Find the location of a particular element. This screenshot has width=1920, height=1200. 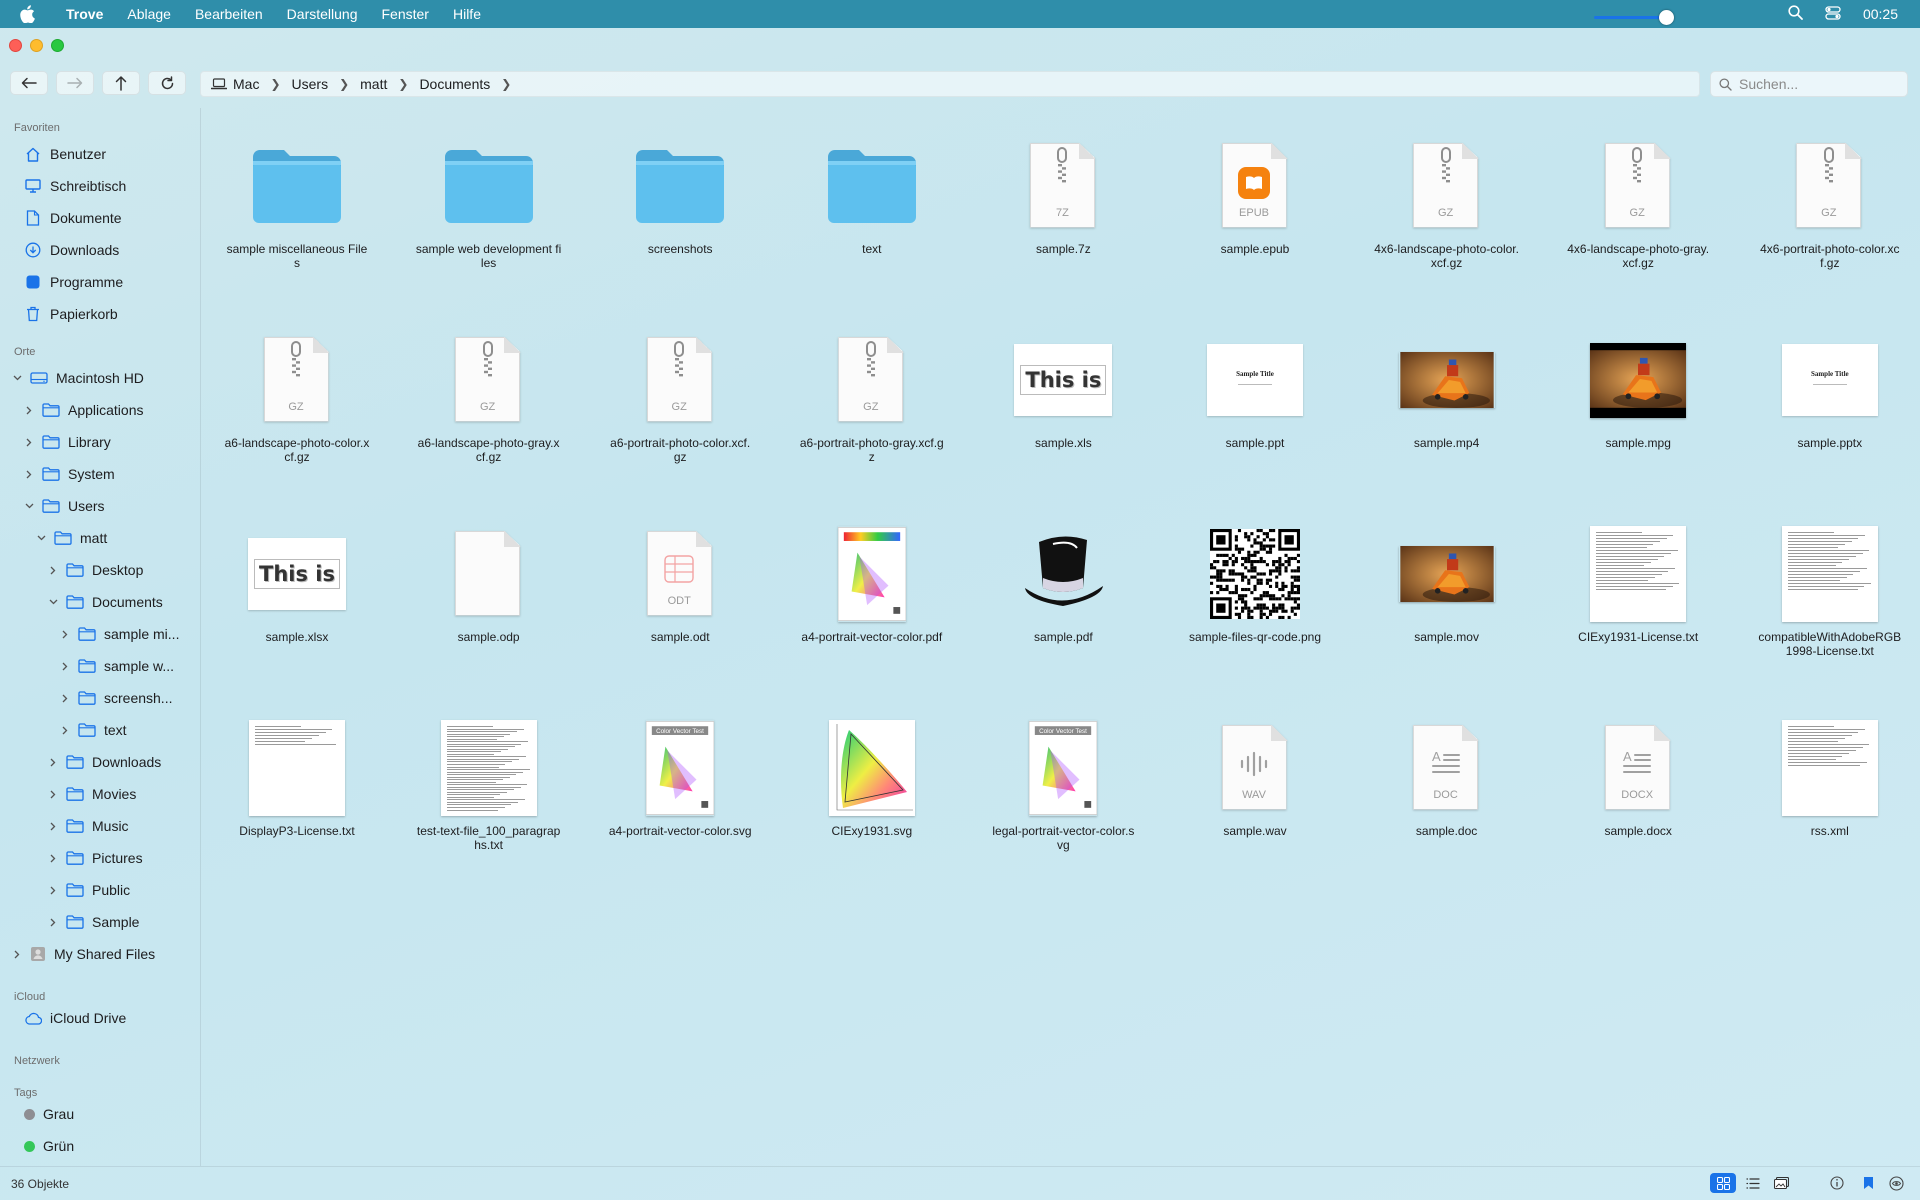

file-item: GZ 4x6-landscape-photo-gray.xcf.gz is located at coordinates (1638, 203).